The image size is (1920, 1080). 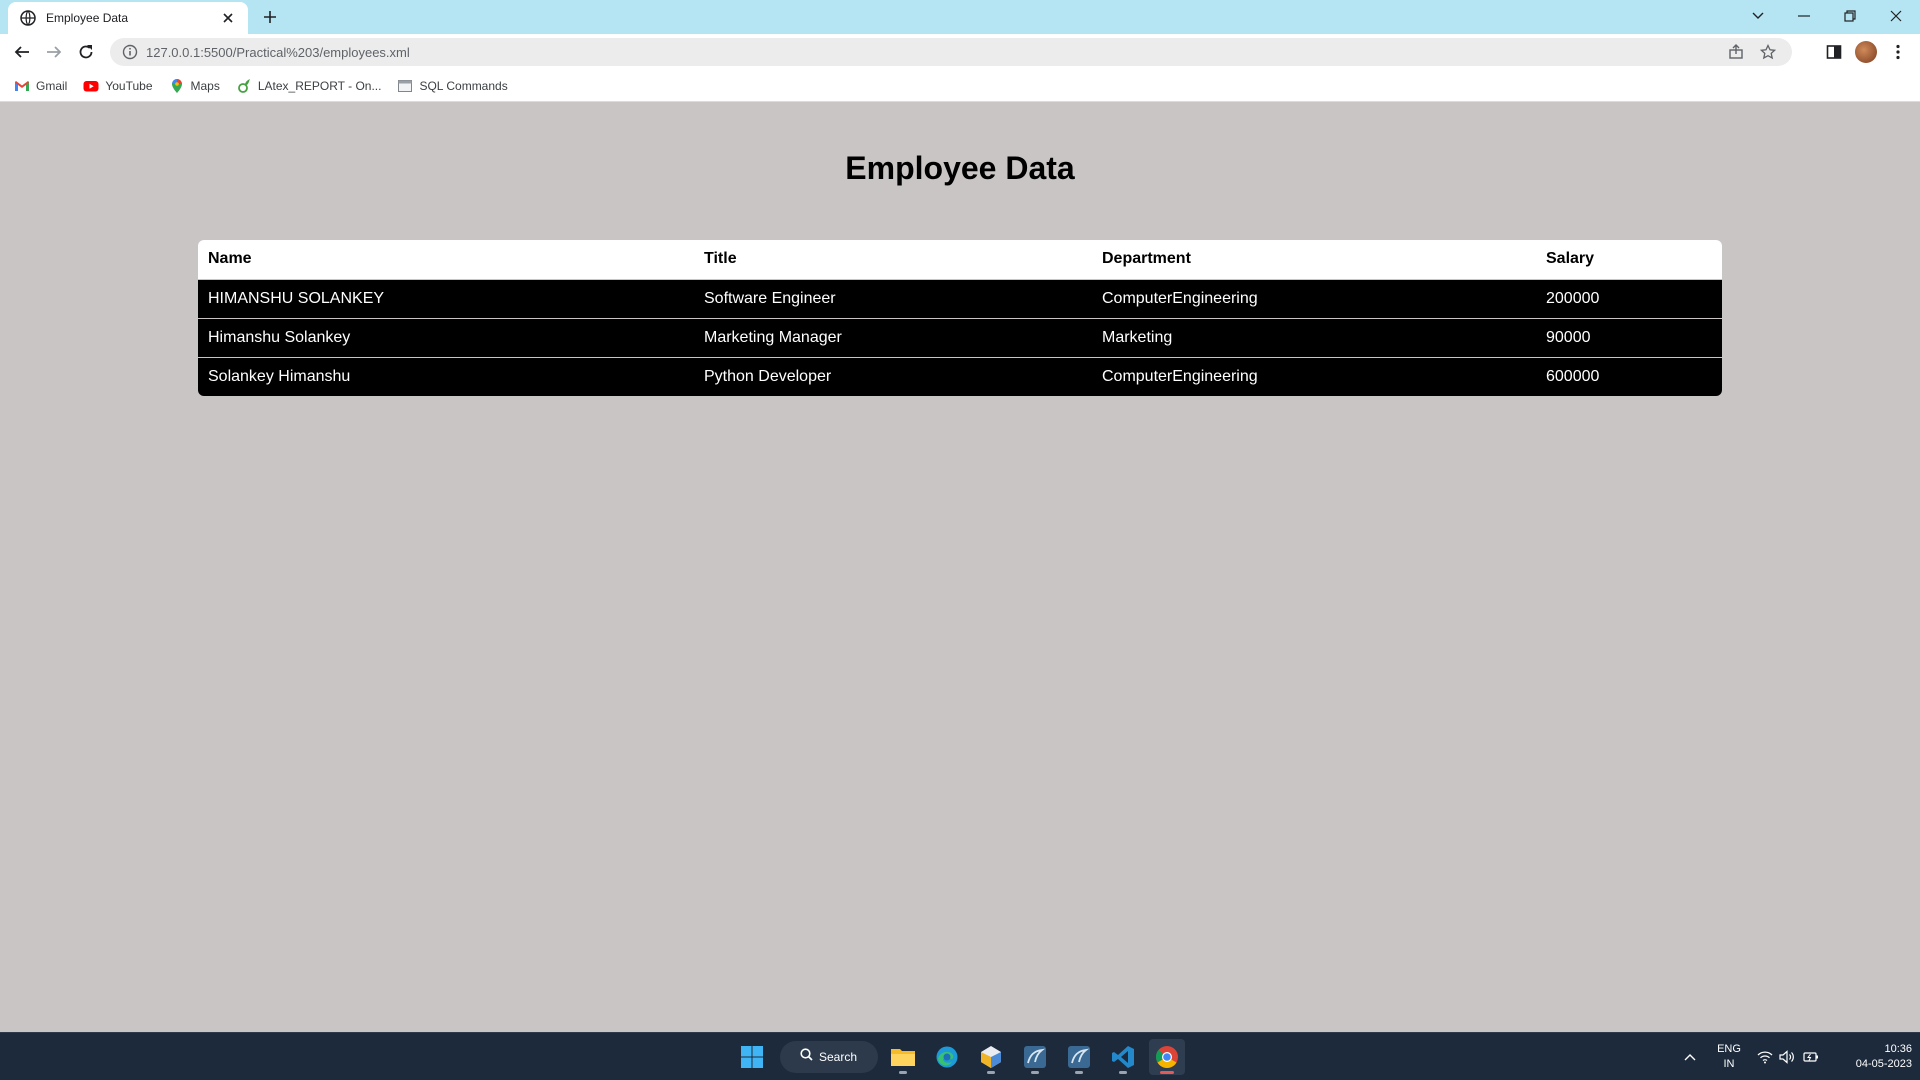 What do you see at coordinates (960, 168) in the screenshot?
I see `page-title: Employee Data` at bounding box center [960, 168].